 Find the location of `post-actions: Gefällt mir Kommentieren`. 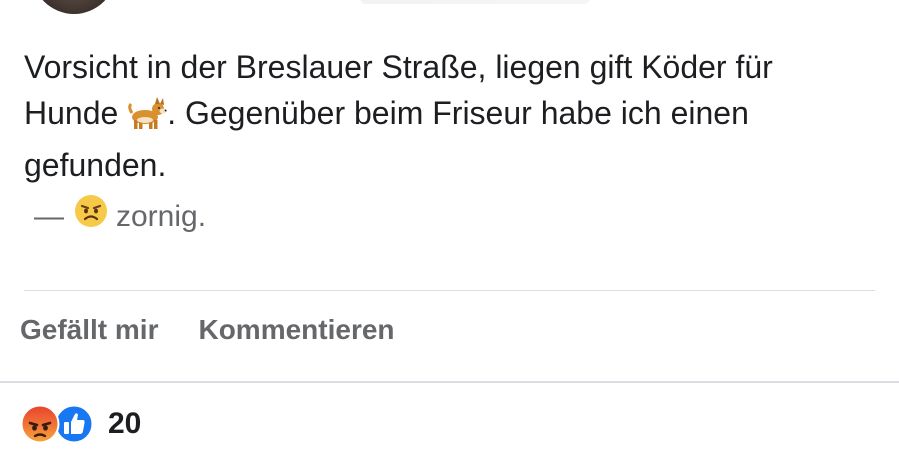

post-actions: Gefällt mir Kommentieren is located at coordinates (207, 330).